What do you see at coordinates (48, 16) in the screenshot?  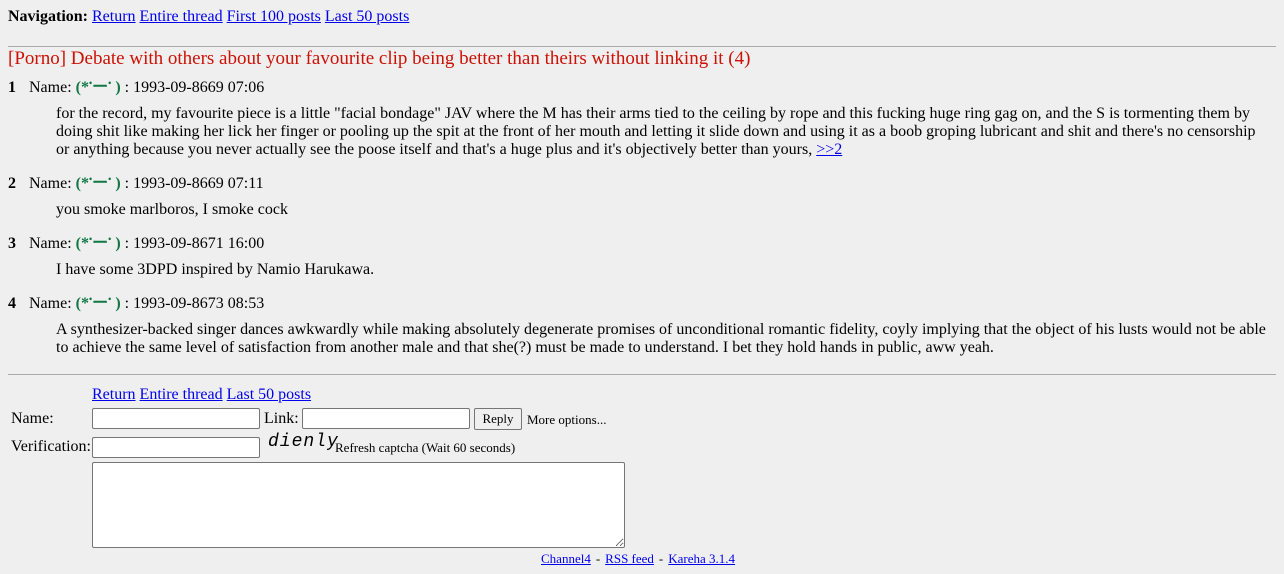 I see `navigation-label: Navigation:` at bounding box center [48, 16].